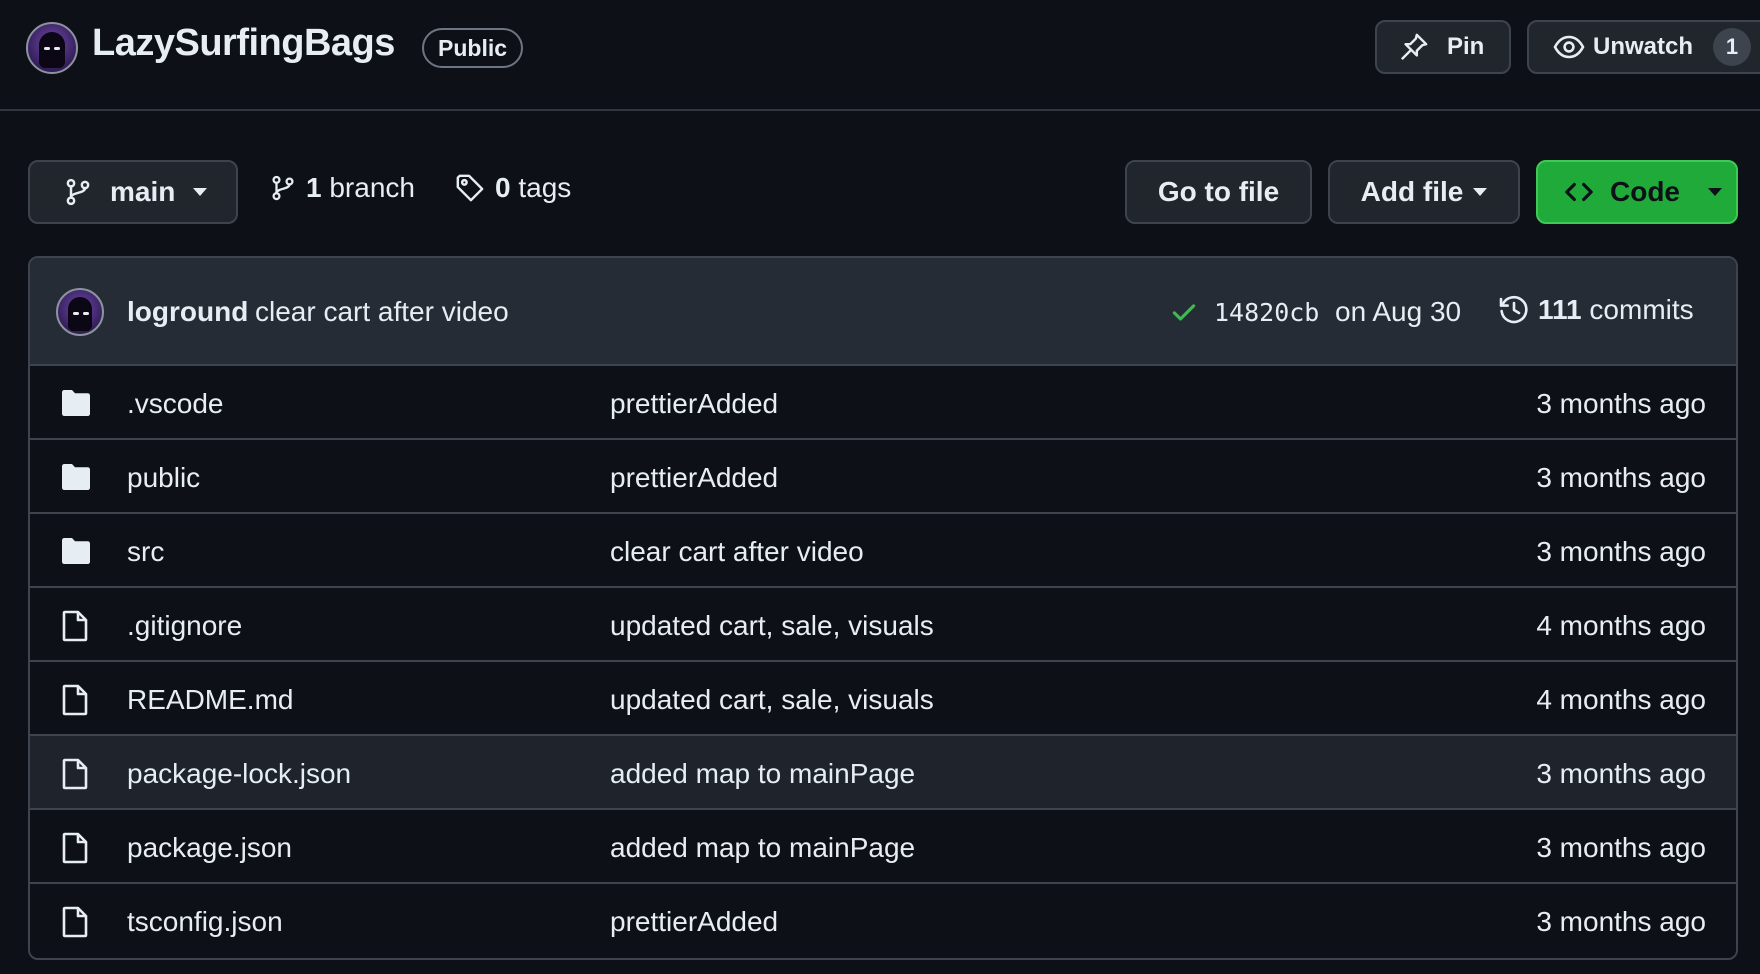 Image resolution: width=1760 pixels, height=974 pixels. What do you see at coordinates (1266, 312) in the screenshot?
I see `commit-sha: 14820cb` at bounding box center [1266, 312].